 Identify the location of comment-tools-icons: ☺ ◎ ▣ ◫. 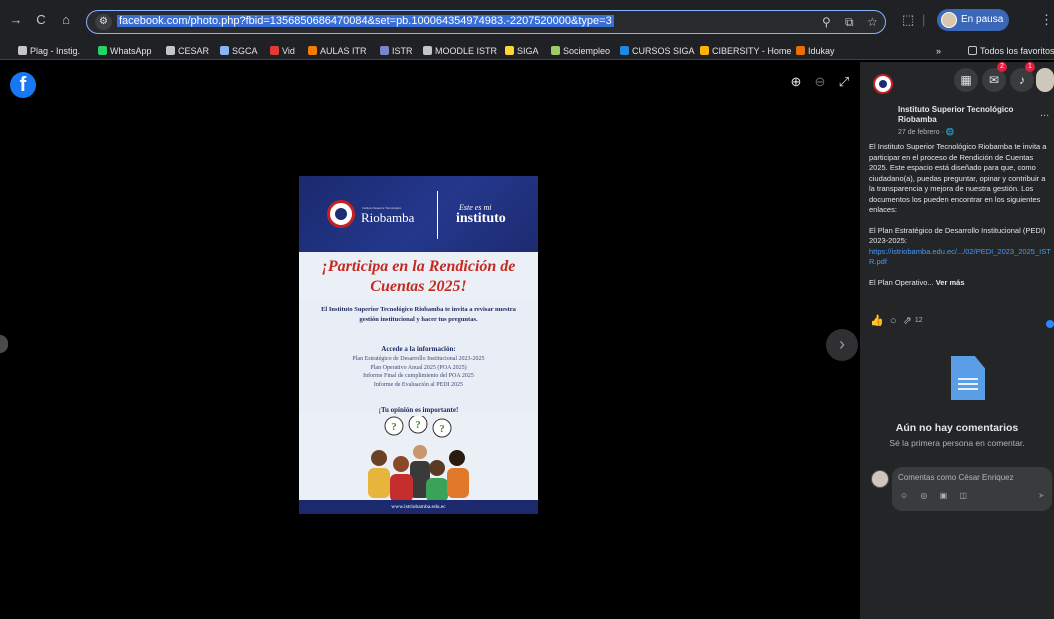
(936, 495).